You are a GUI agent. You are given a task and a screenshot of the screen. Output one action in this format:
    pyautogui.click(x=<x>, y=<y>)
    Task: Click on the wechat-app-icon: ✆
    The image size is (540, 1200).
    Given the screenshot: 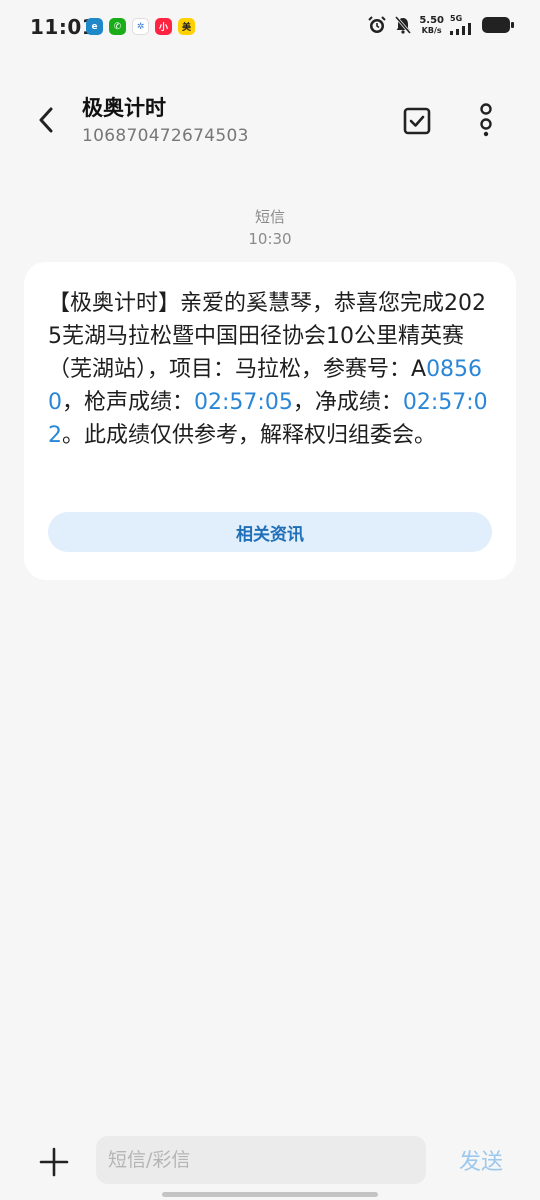 What is the action you would take?
    pyautogui.click(x=117, y=26)
    